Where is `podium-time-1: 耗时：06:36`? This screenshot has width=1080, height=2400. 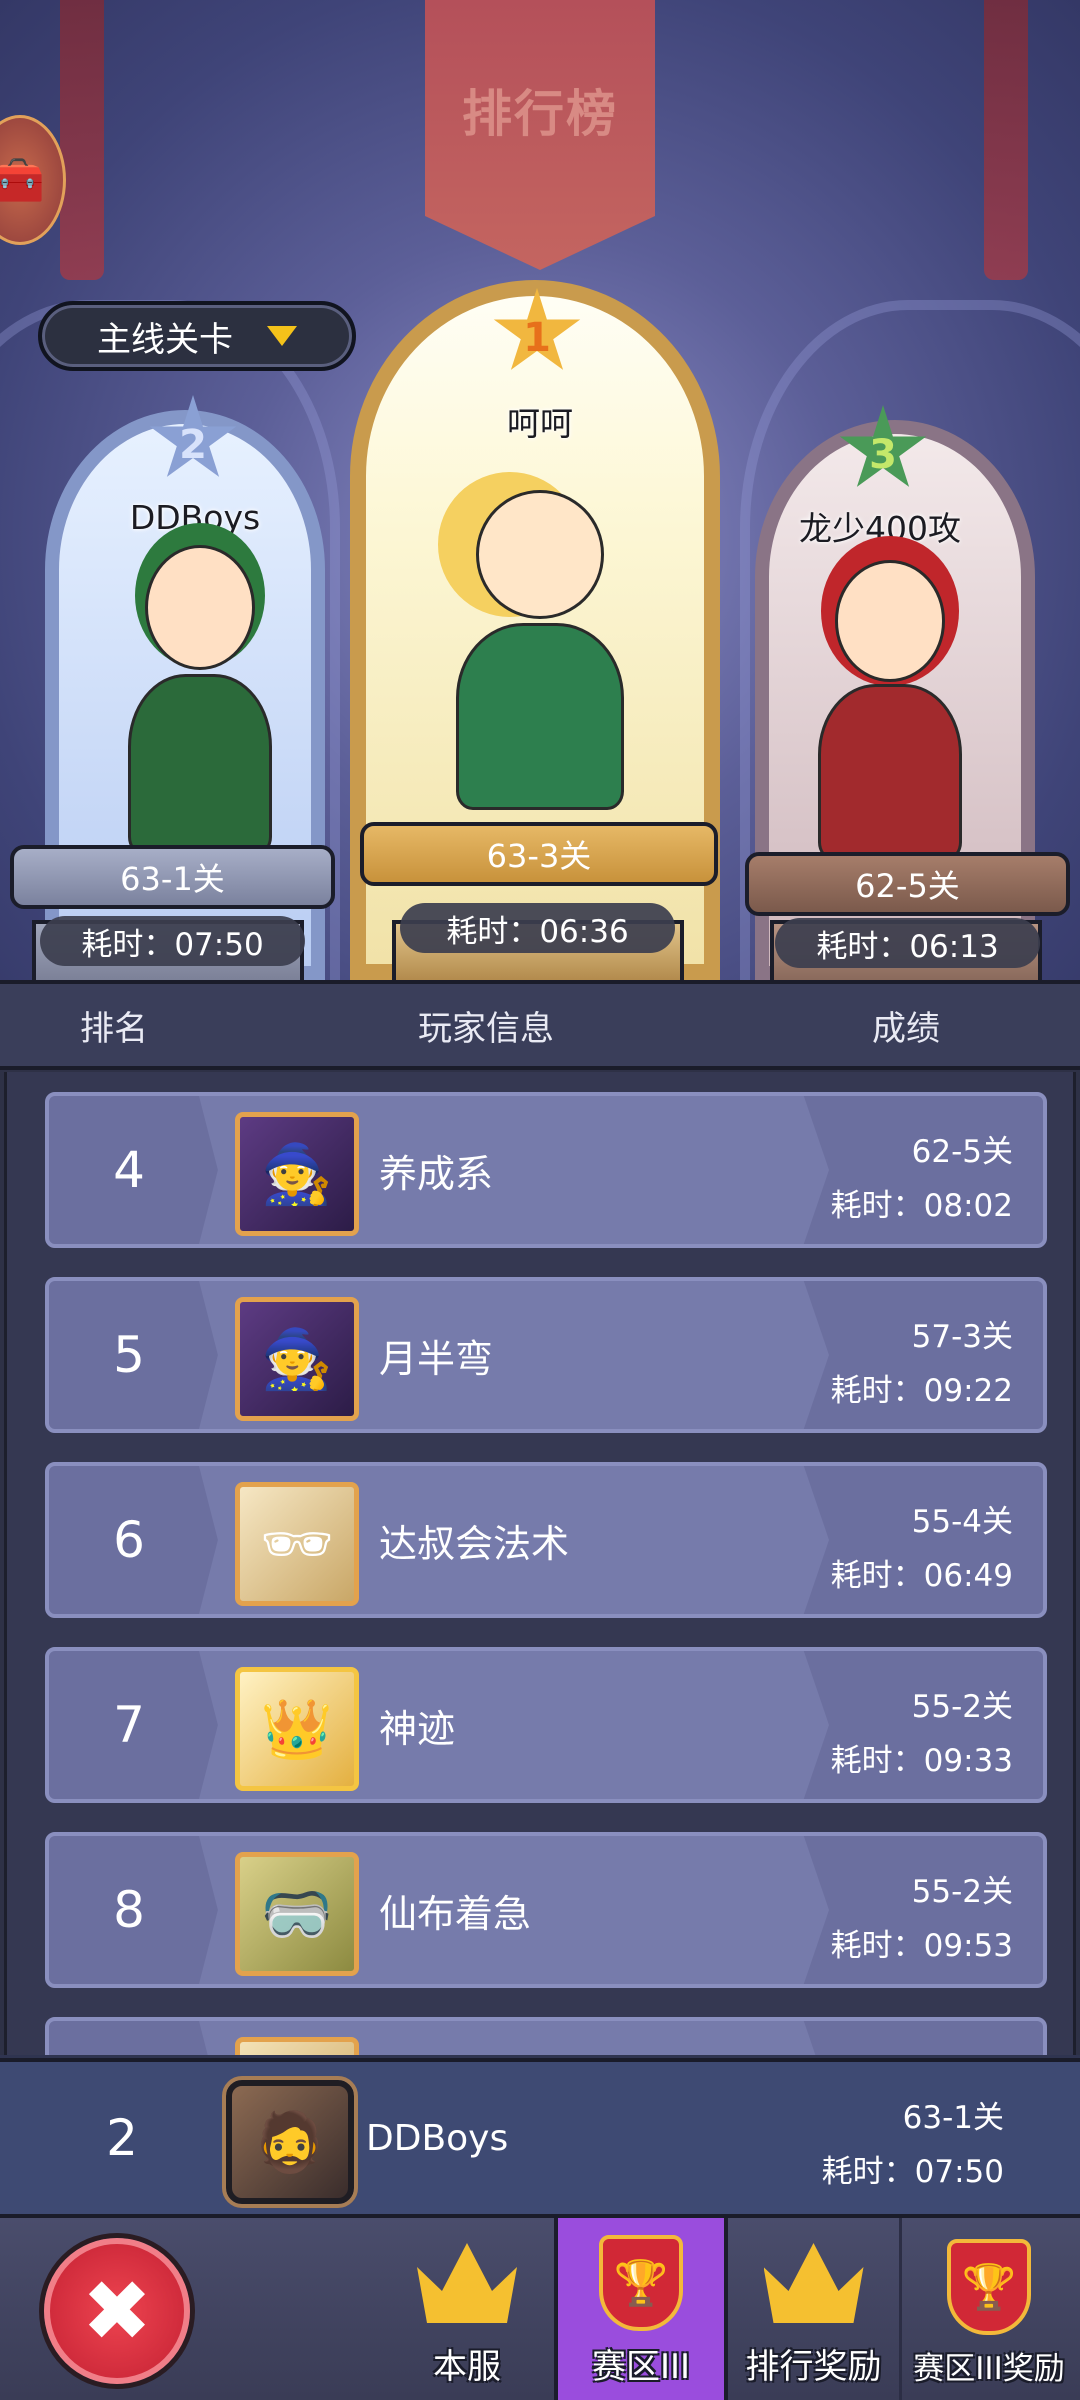 podium-time-1: 耗时：06:36 is located at coordinates (537, 928).